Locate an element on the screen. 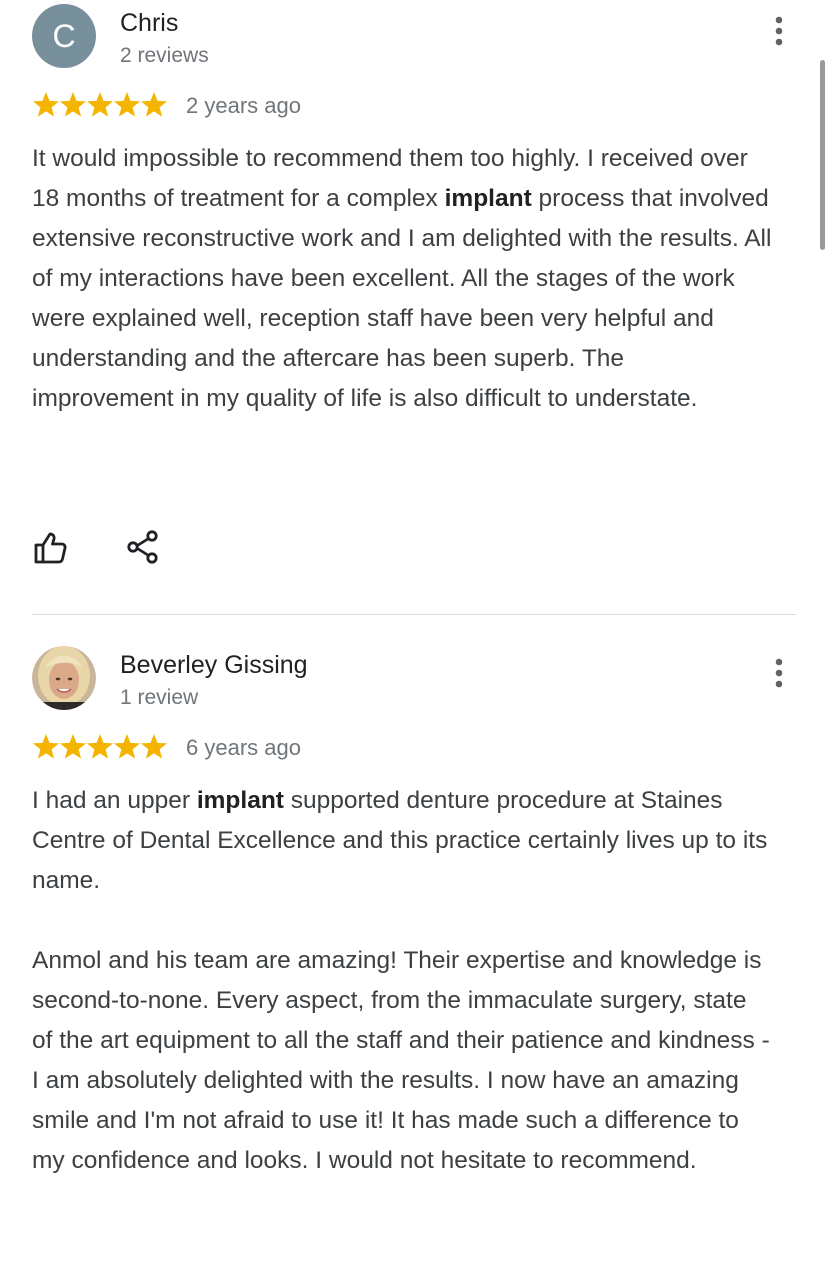 This screenshot has width=828, height=1277. share-icon is located at coordinates (143, 547).